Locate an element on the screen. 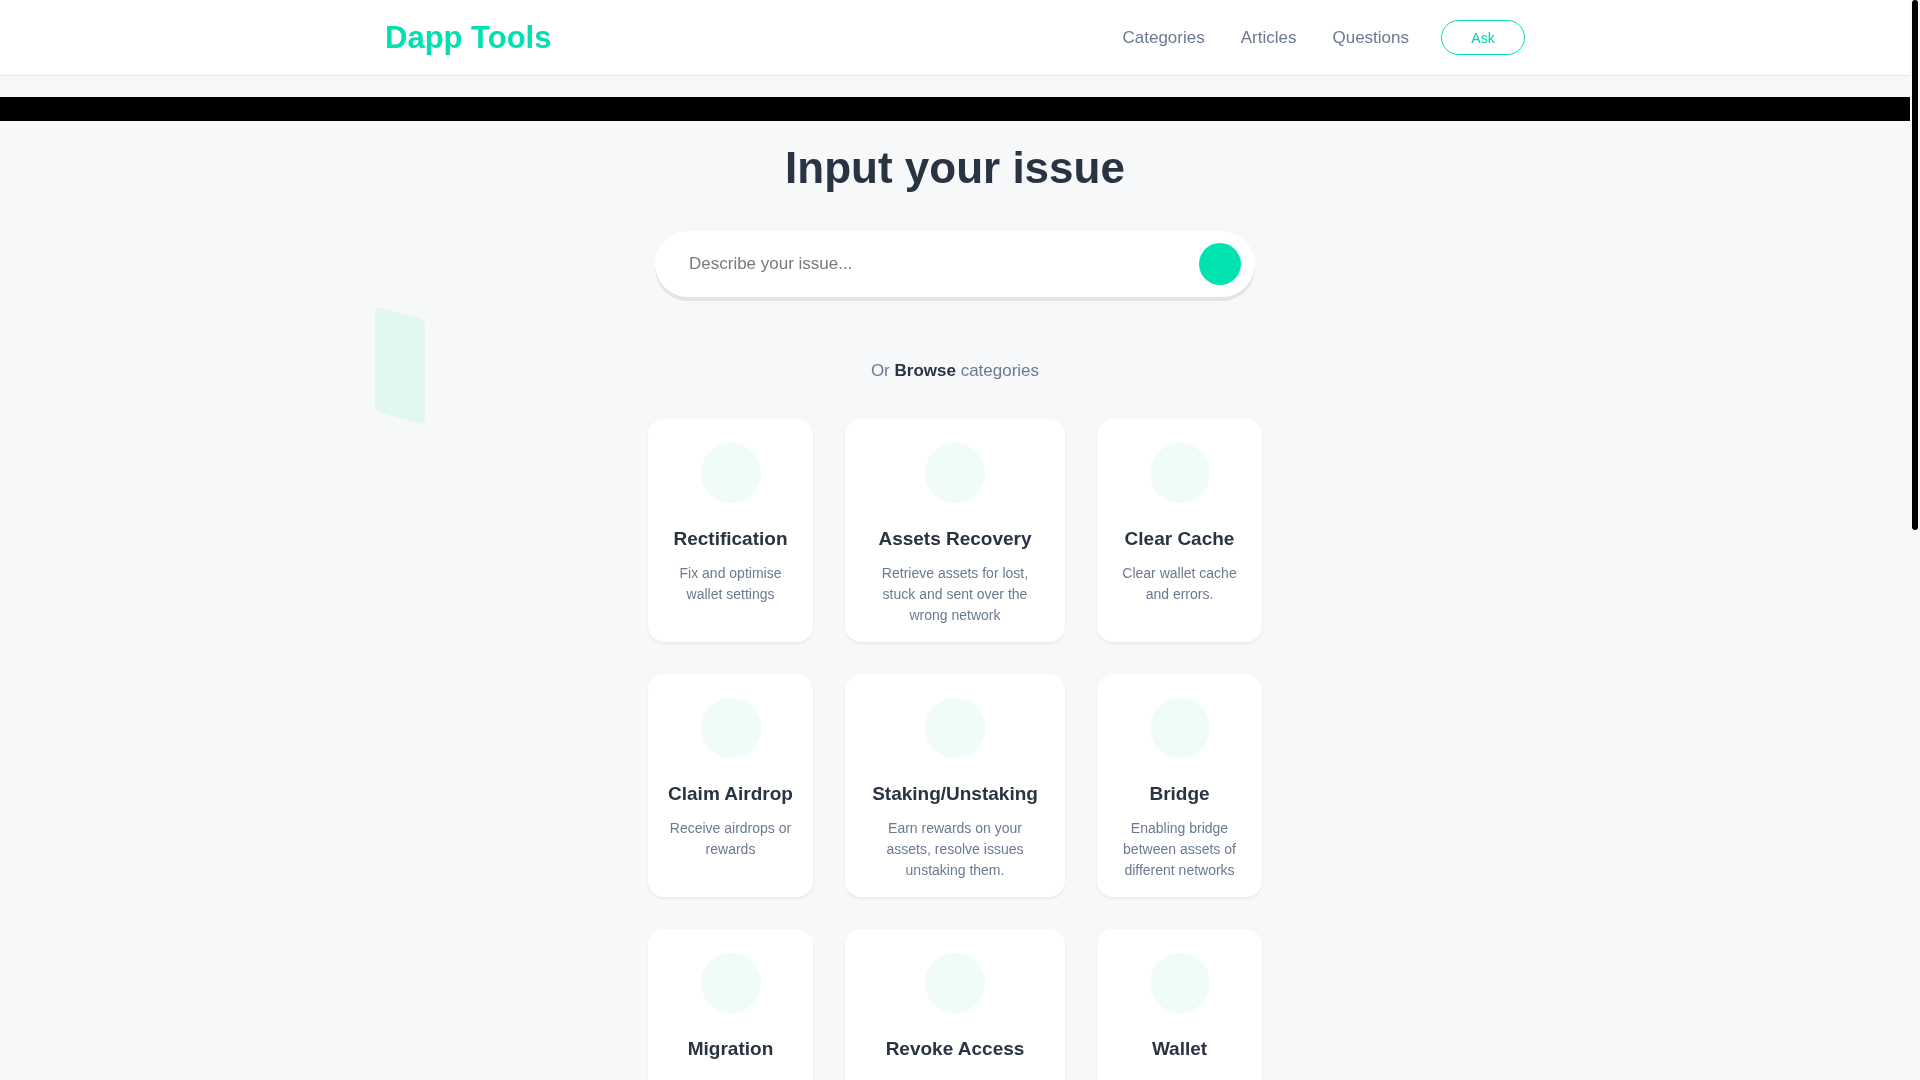 The height and width of the screenshot is (1080, 1920). category-card: Bridge Enabling bridge between assets of different networks is located at coordinates (1179, 785).